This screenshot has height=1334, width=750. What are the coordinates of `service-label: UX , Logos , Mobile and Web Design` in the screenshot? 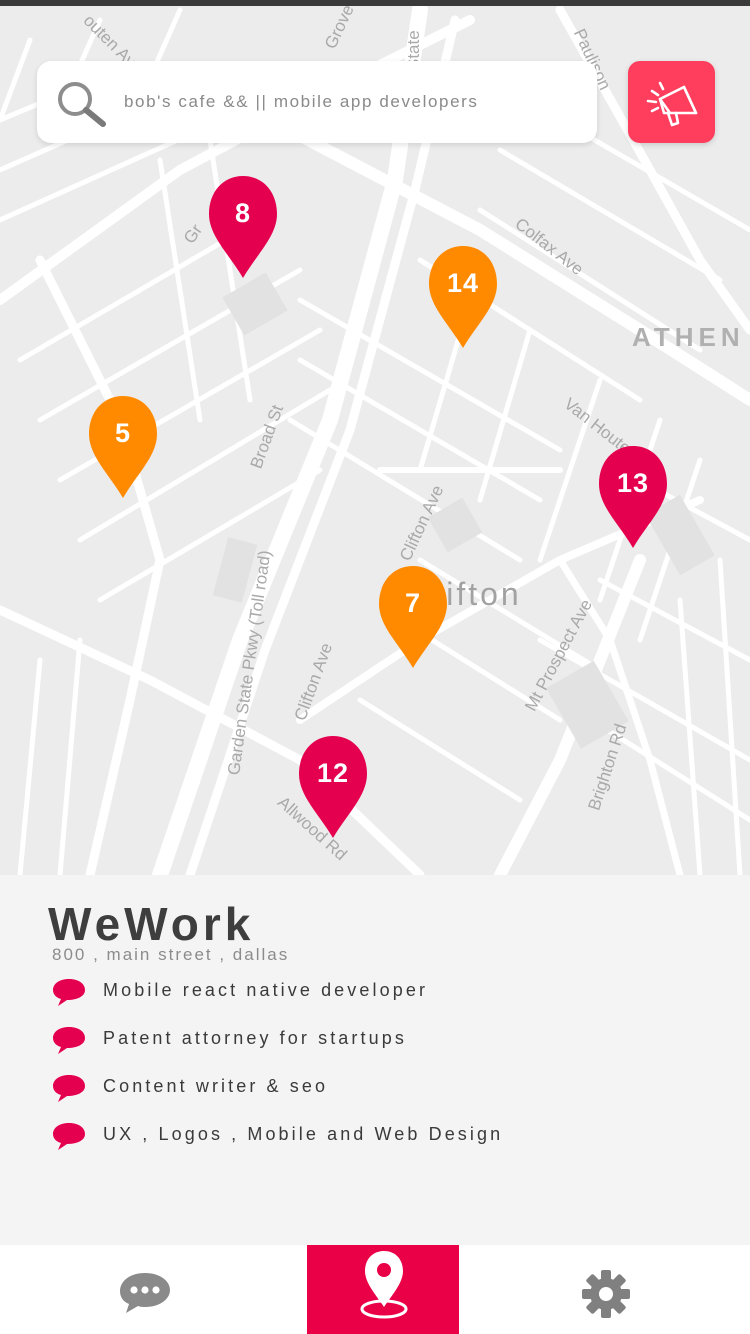 It's located at (303, 1134).